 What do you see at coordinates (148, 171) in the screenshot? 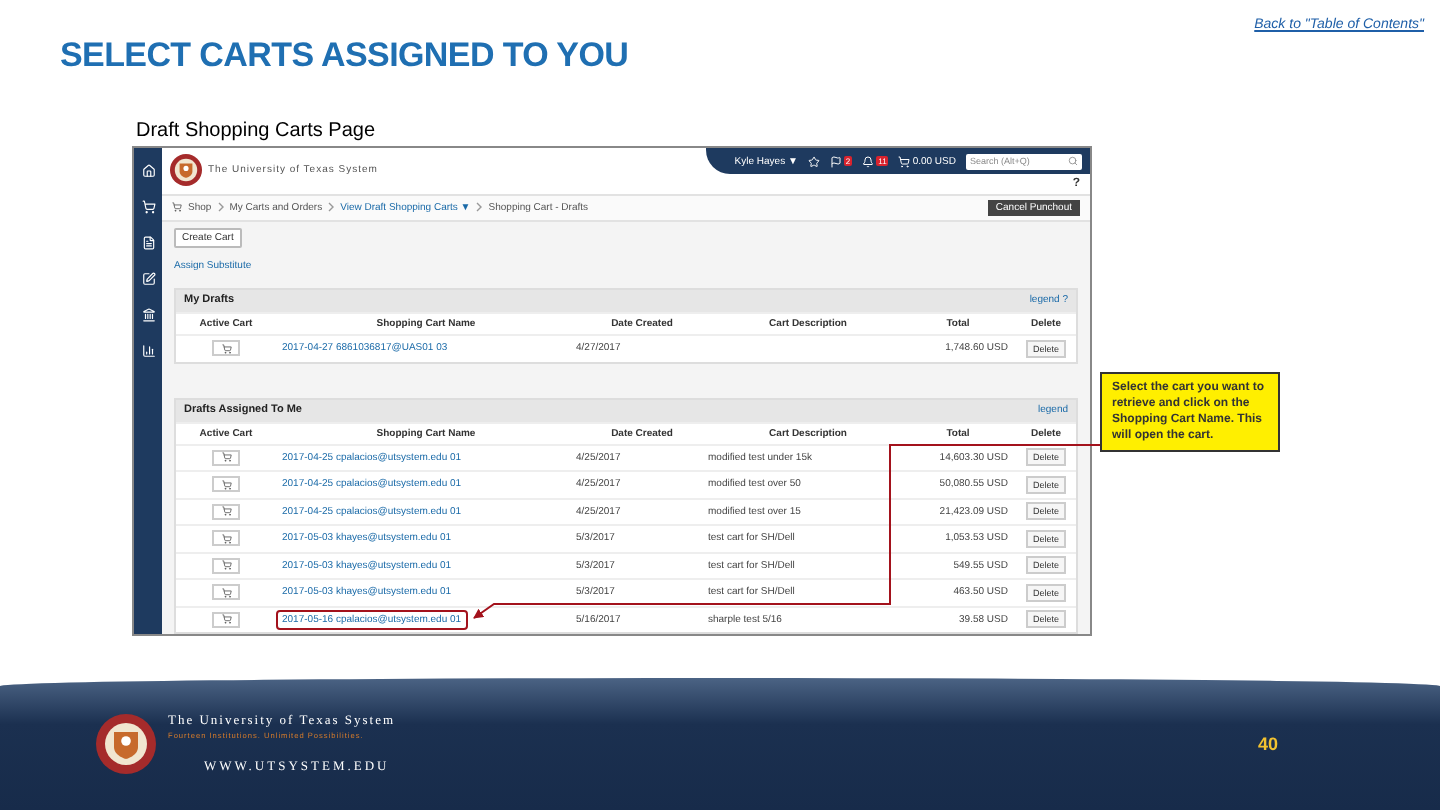
I see `home-icon` at bounding box center [148, 171].